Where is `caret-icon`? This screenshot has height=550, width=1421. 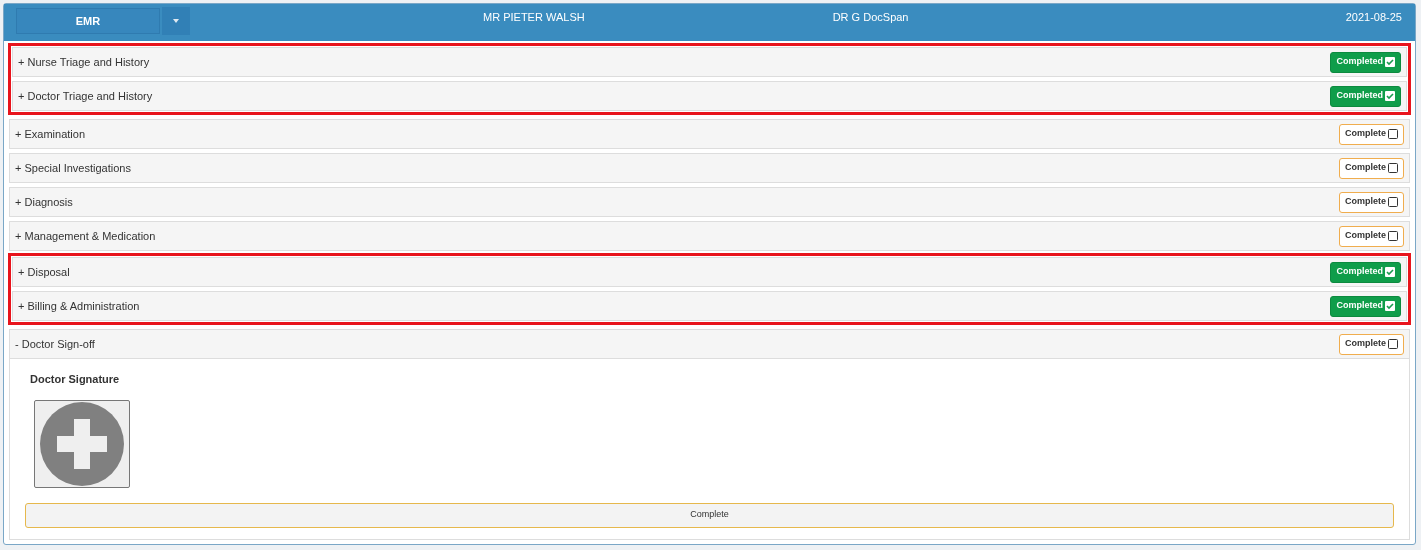
caret-icon is located at coordinates (176, 21).